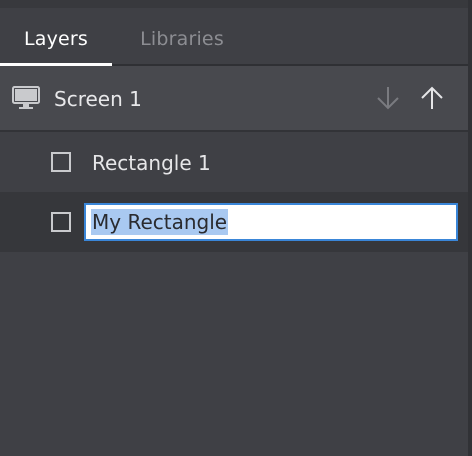 The image size is (472, 456). I want to click on tab-libraries-label: Libraries, so click(182, 39).